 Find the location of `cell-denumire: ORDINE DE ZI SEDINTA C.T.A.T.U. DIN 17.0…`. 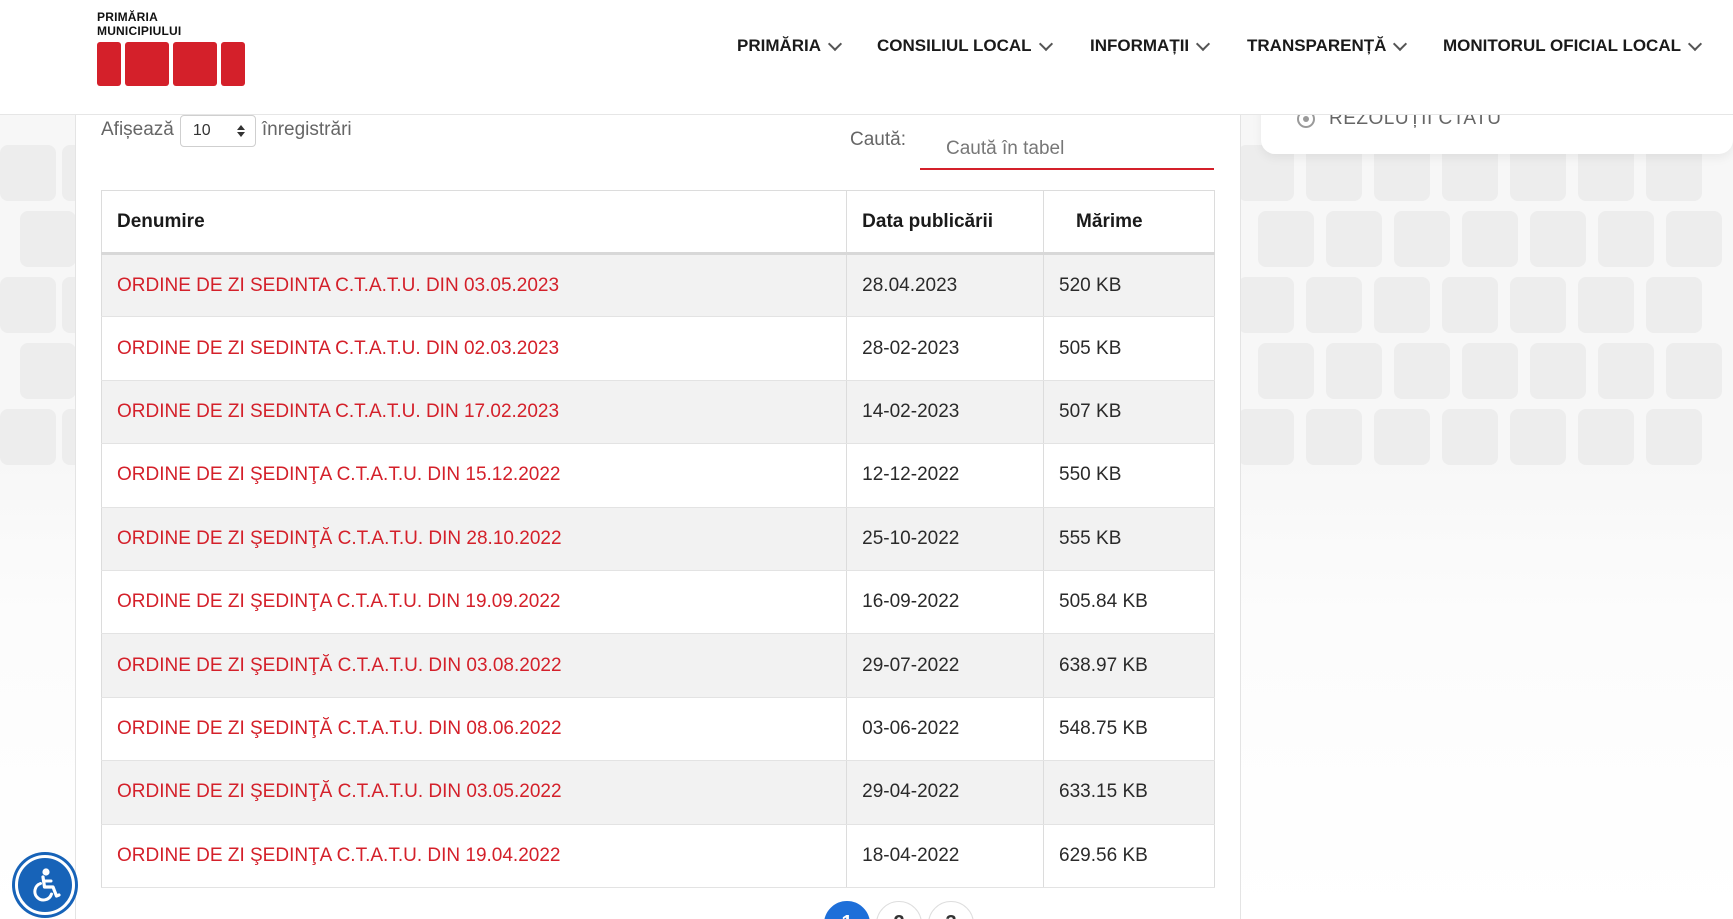

cell-denumire: ORDINE DE ZI SEDINTA C.T.A.T.U. DIN 17.0… is located at coordinates (474, 412).